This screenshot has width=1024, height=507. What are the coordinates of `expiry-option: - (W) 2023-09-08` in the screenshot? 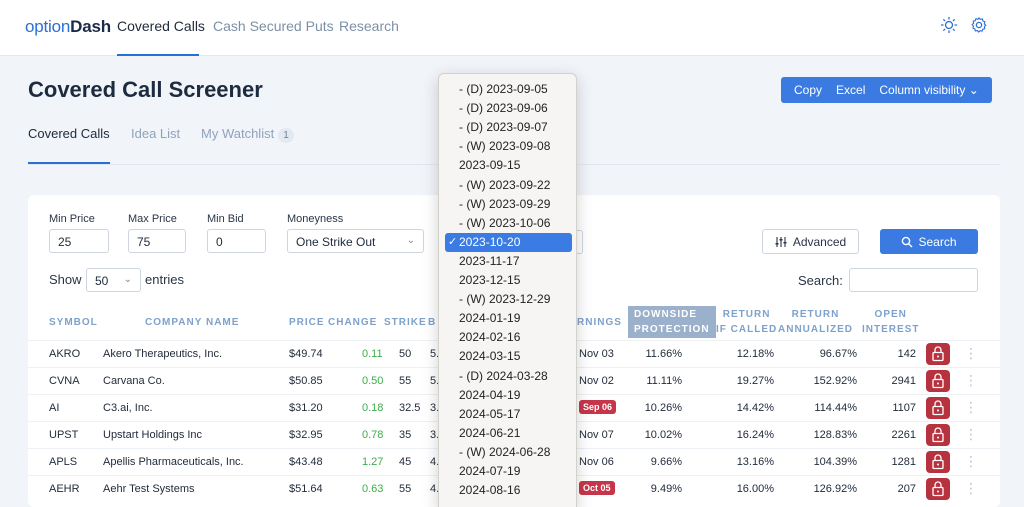 It's located at (508, 146).